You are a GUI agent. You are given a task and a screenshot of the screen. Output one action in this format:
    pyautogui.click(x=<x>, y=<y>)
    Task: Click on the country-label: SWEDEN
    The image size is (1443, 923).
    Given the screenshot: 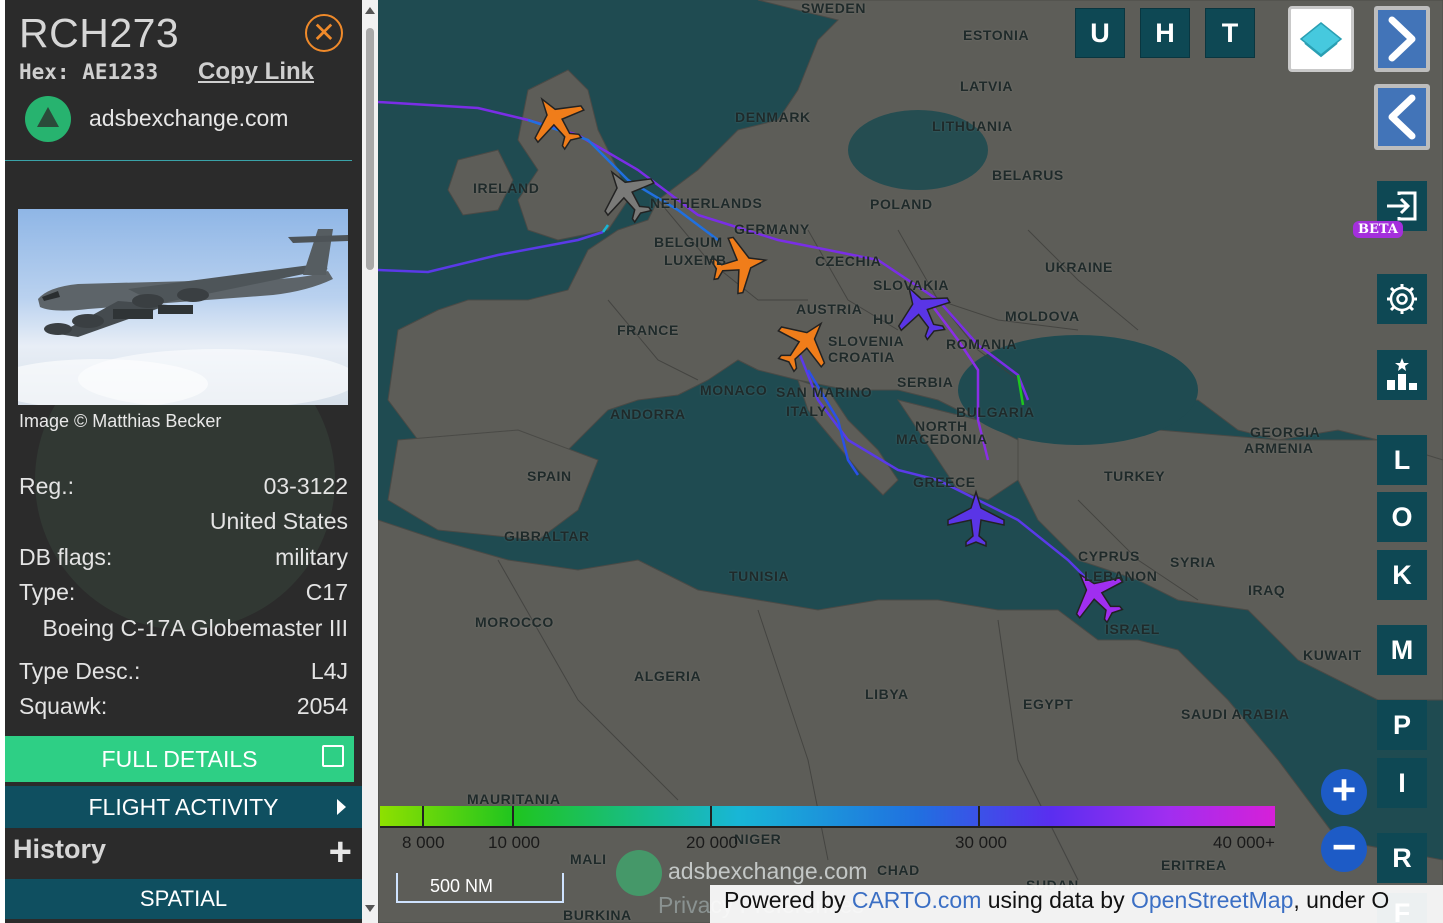 What is the action you would take?
    pyautogui.click(x=834, y=8)
    